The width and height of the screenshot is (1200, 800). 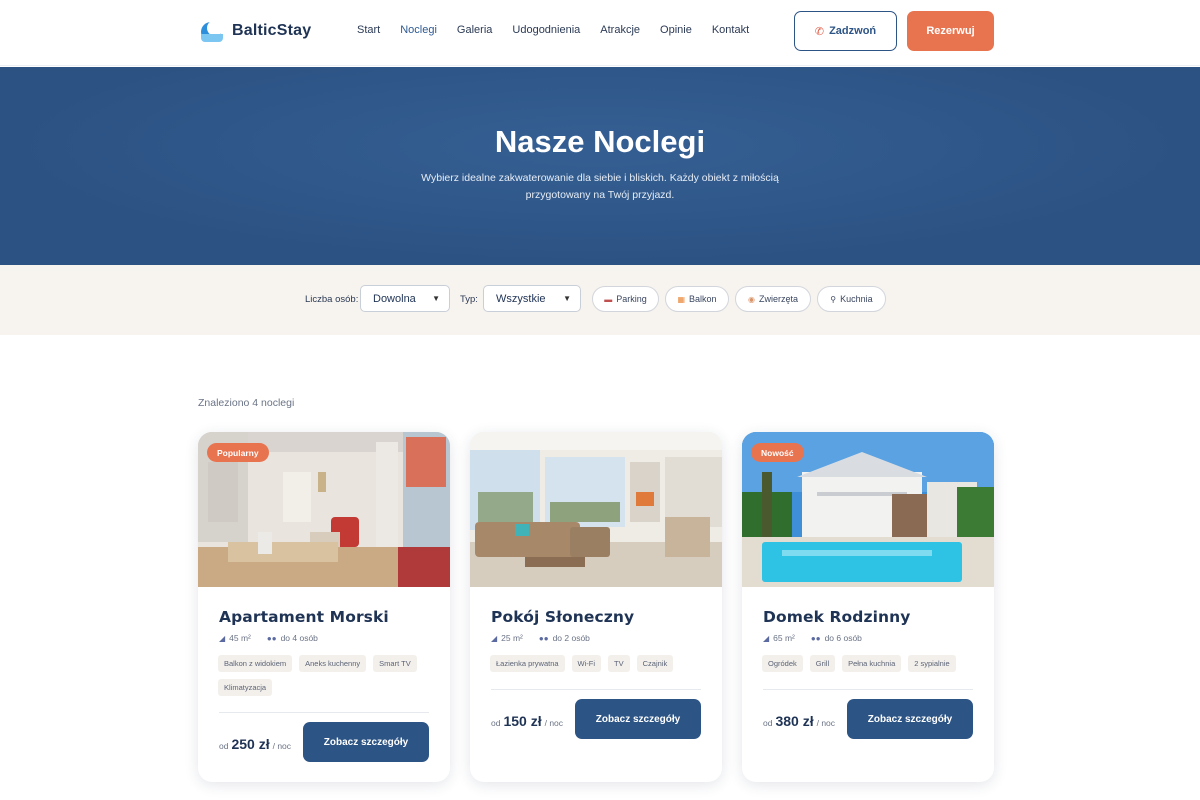 I want to click on guests-select-value: Dowolna, so click(x=394, y=298).